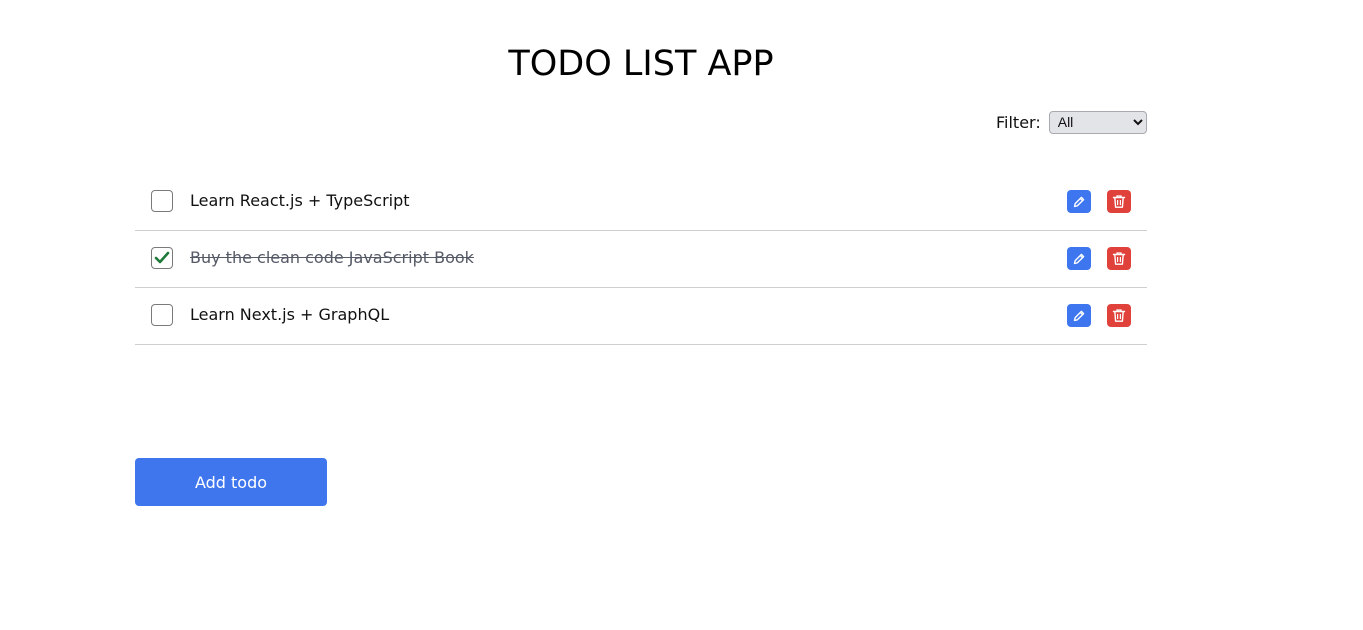 This screenshot has width=1363, height=630. I want to click on filter-row: Filter: All, so click(1071, 122).